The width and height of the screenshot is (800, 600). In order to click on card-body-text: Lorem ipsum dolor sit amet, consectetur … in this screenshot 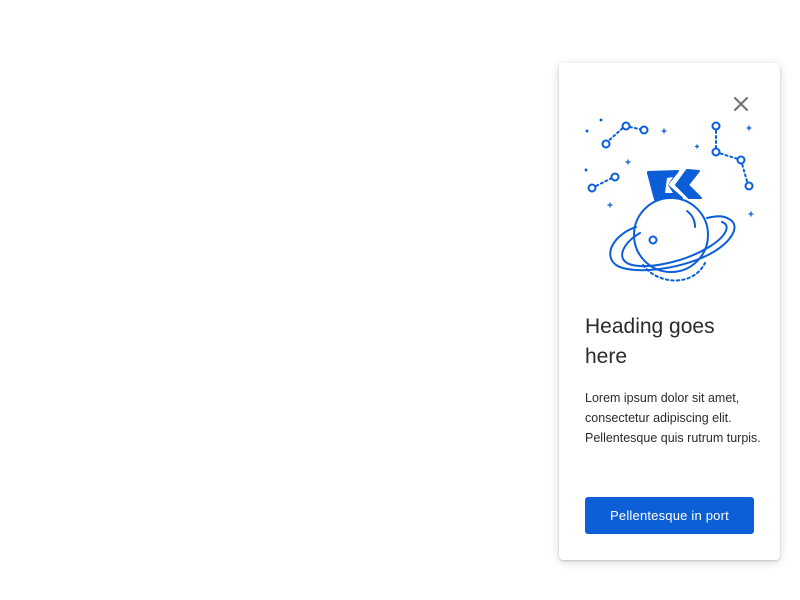, I will do `click(673, 418)`.